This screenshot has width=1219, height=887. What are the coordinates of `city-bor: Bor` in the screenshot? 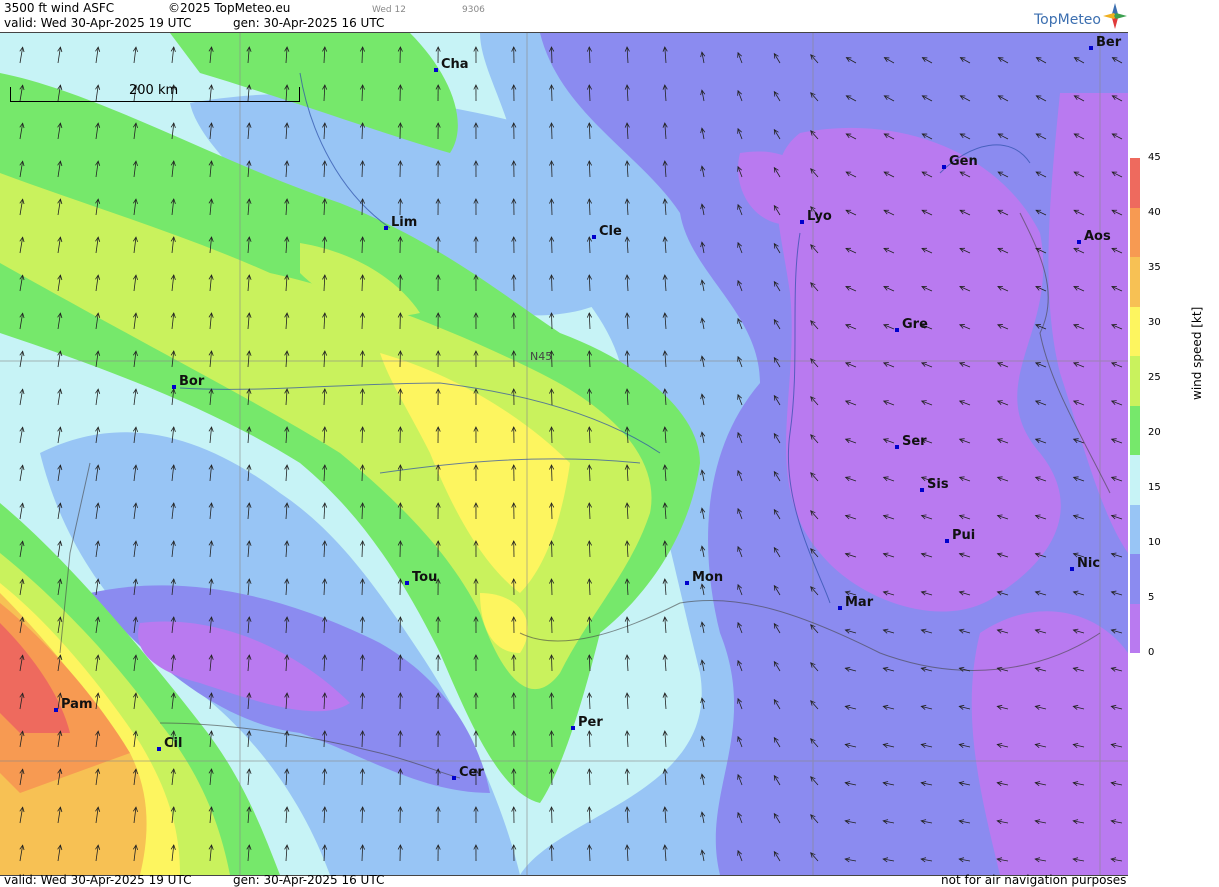 It's located at (188, 381).